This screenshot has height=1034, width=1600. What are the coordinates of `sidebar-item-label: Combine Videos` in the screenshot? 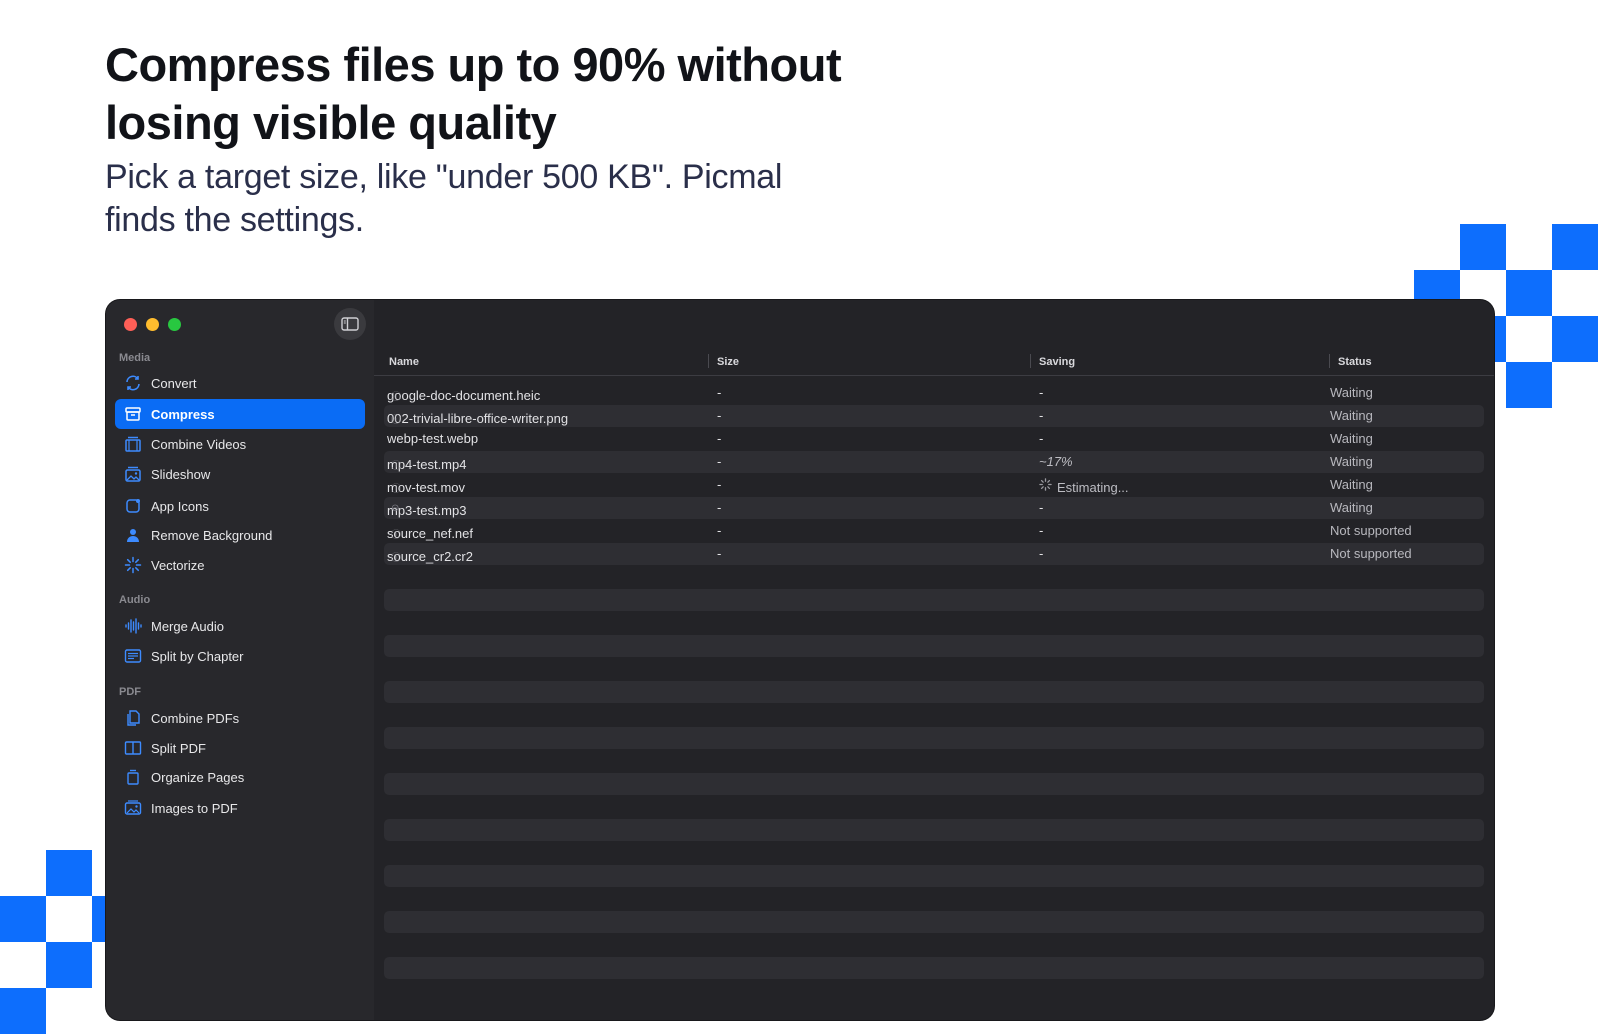 It's located at (199, 444).